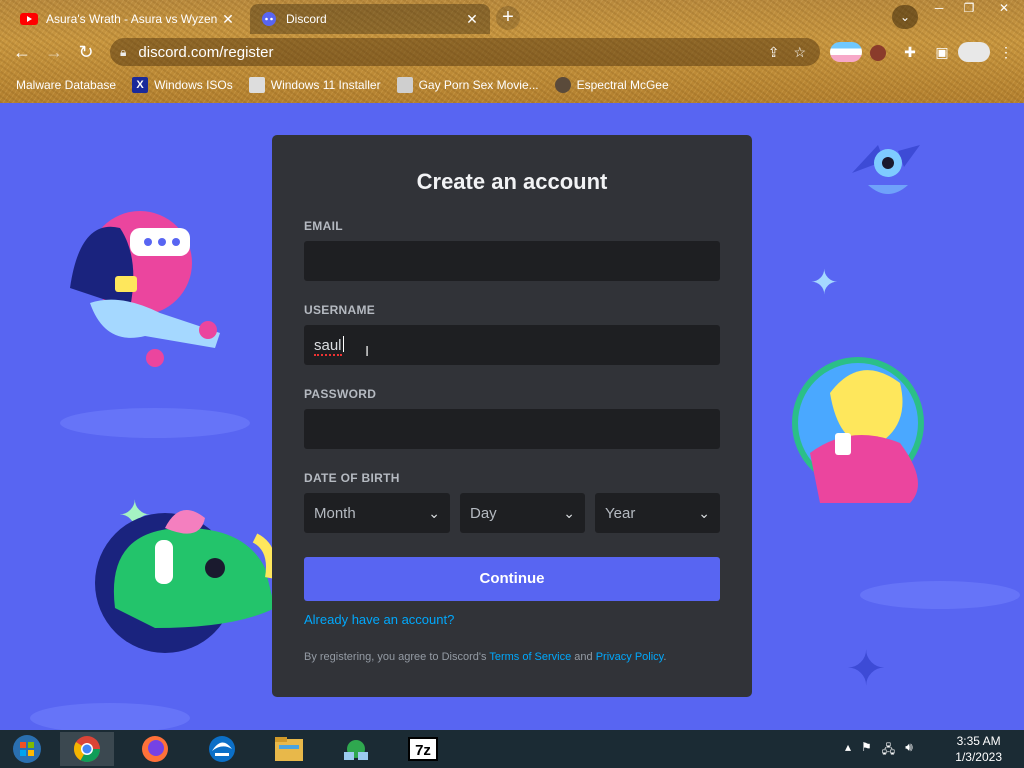 This screenshot has width=1024, height=768. I want to click on x-logo-icon: X, so click(140, 85).